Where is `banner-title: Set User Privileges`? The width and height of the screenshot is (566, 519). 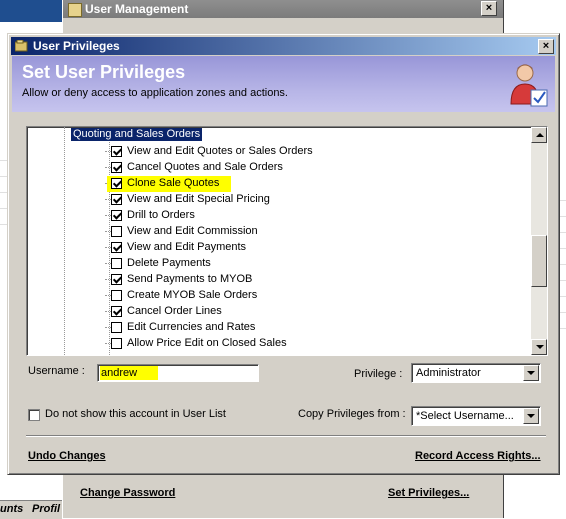 banner-title: Set User Privileges is located at coordinates (104, 72).